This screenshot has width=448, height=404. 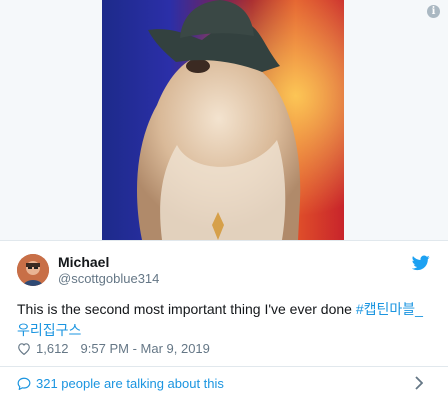 I want to click on timestamp: 9:57 PM - Mar 9, 2019, so click(x=145, y=348).